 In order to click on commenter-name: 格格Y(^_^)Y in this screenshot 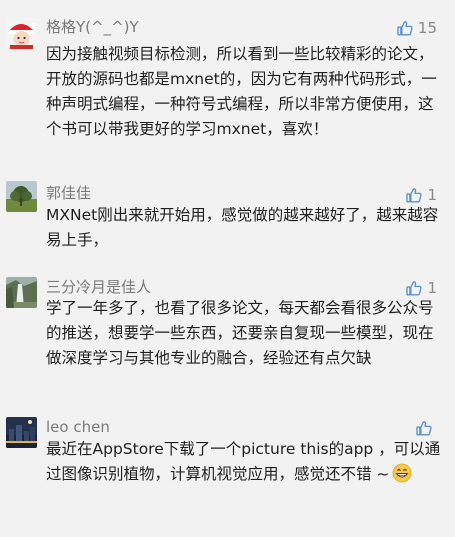, I will do `click(92, 27)`.